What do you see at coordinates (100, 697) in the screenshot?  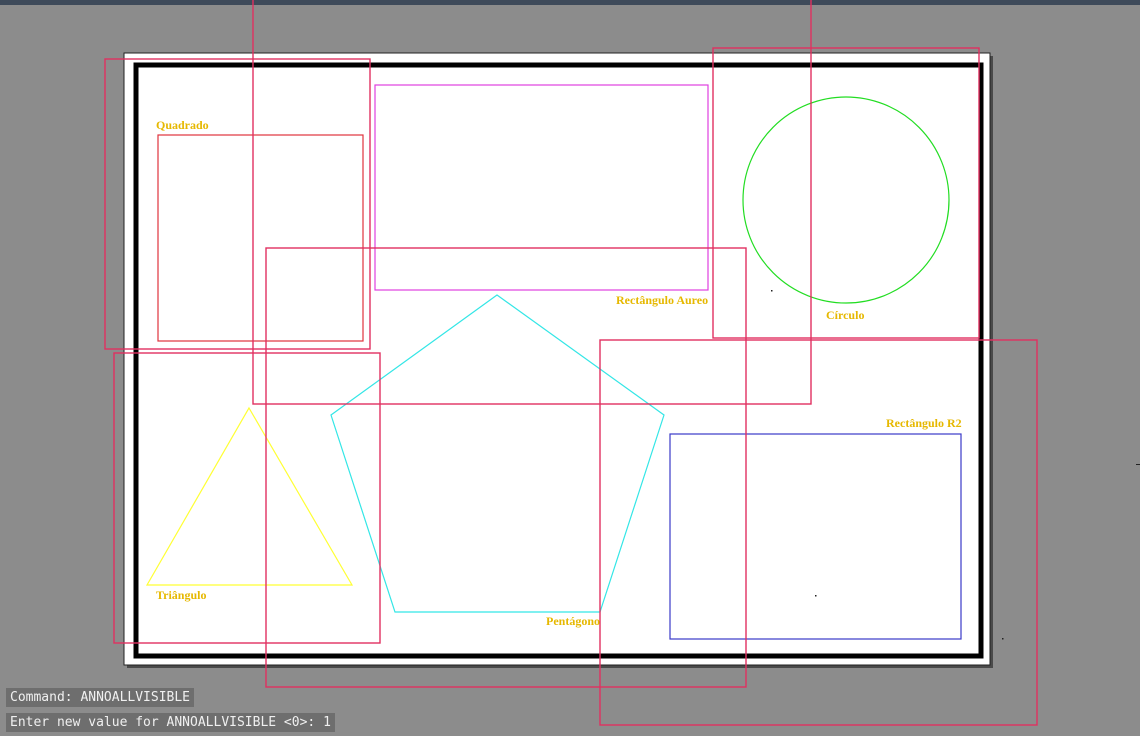 I see `command-history-line: Command: ANNOALLVISIBLE` at bounding box center [100, 697].